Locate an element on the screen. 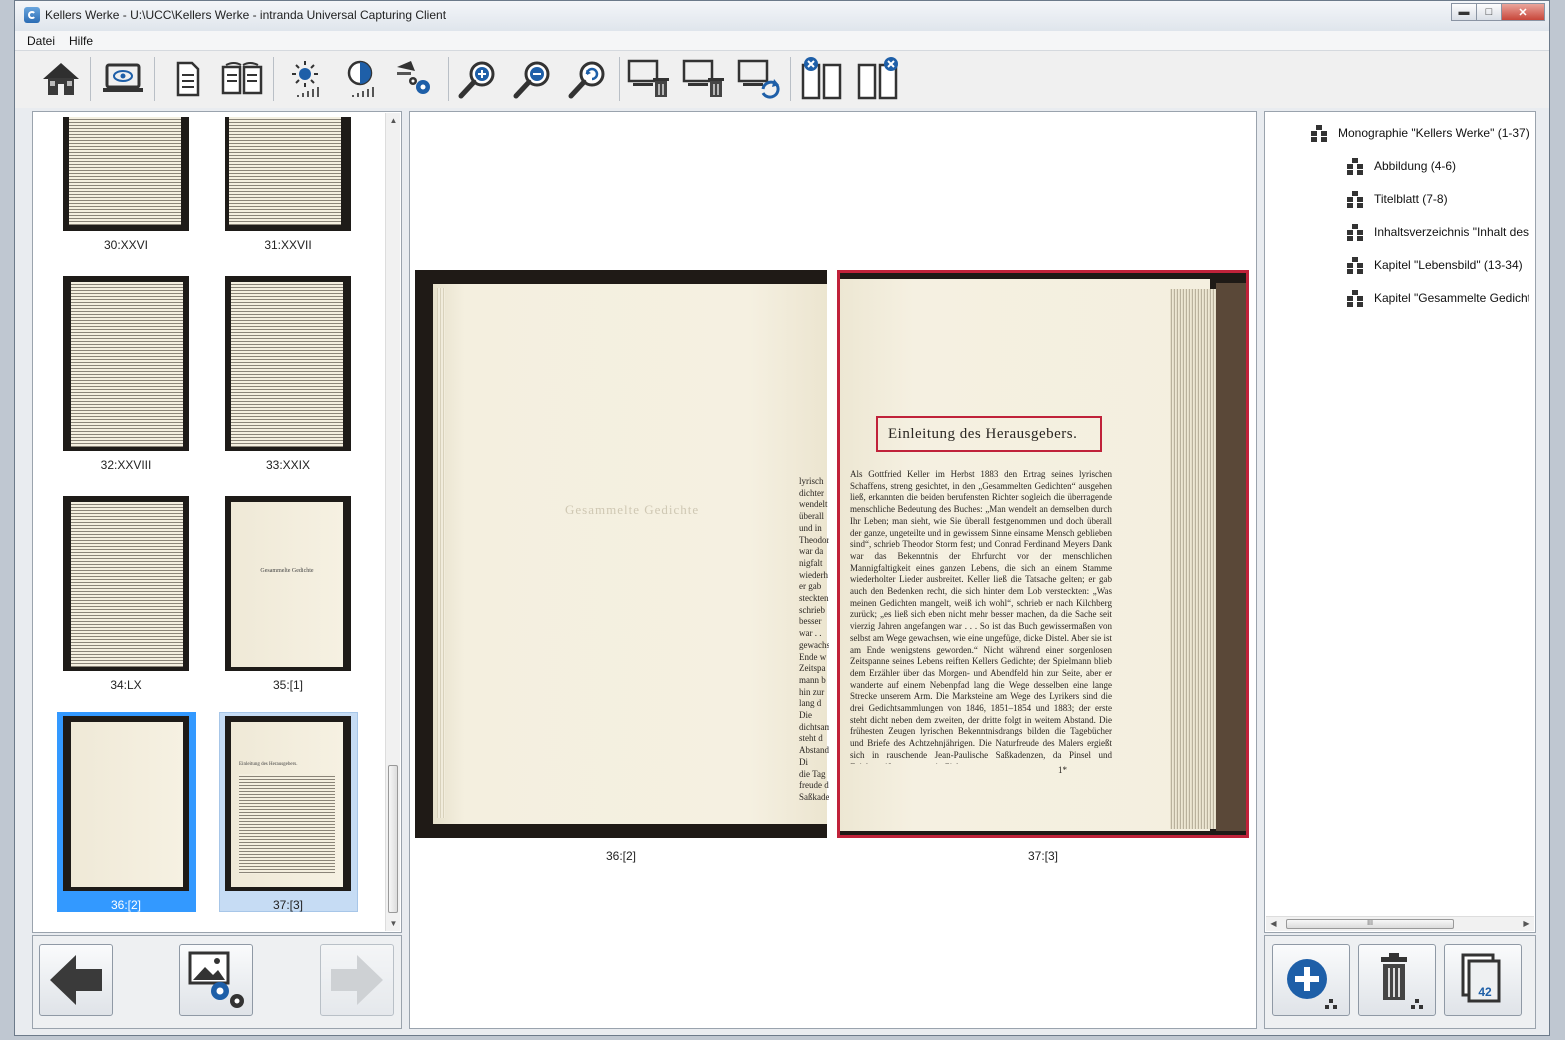  window-controls: ▬ □ ✕ is located at coordinates (1498, 12).